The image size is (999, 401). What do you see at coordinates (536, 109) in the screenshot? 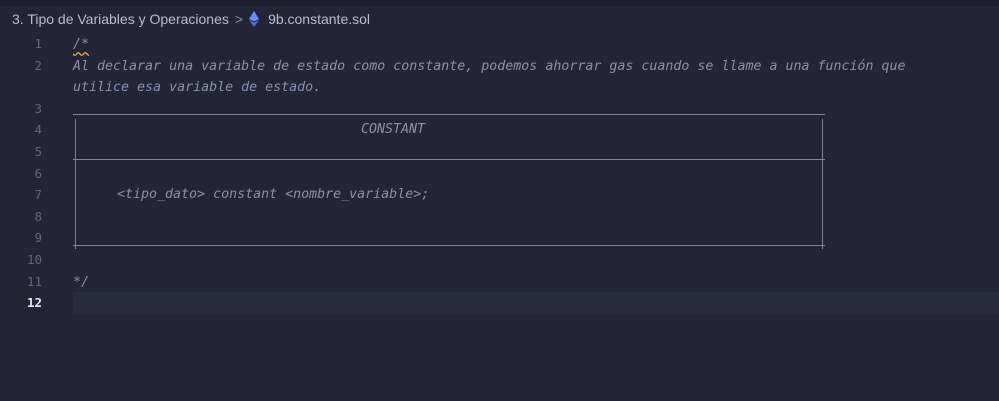
I see `ascii-box-top` at bounding box center [536, 109].